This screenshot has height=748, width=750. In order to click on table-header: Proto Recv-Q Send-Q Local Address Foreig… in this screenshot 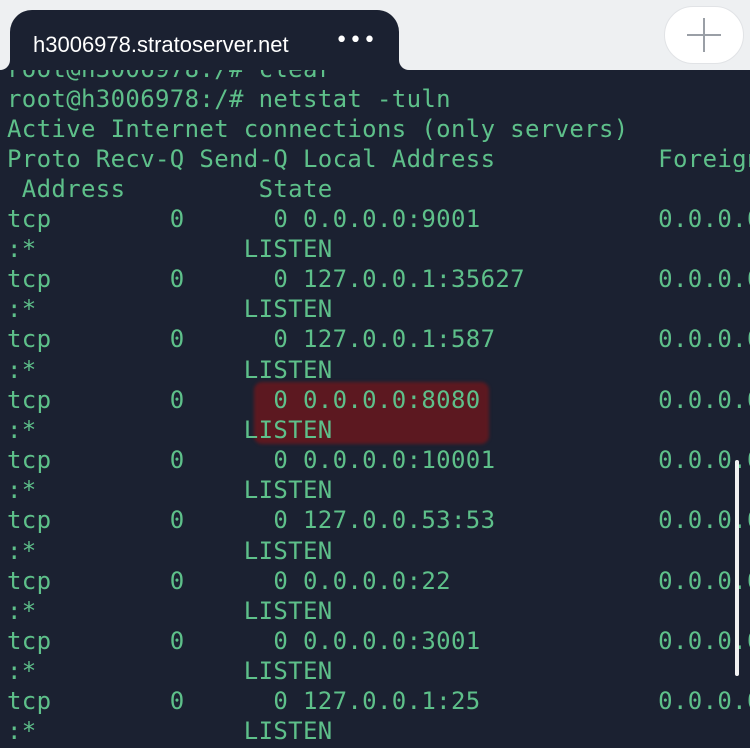, I will do `click(378, 159)`.